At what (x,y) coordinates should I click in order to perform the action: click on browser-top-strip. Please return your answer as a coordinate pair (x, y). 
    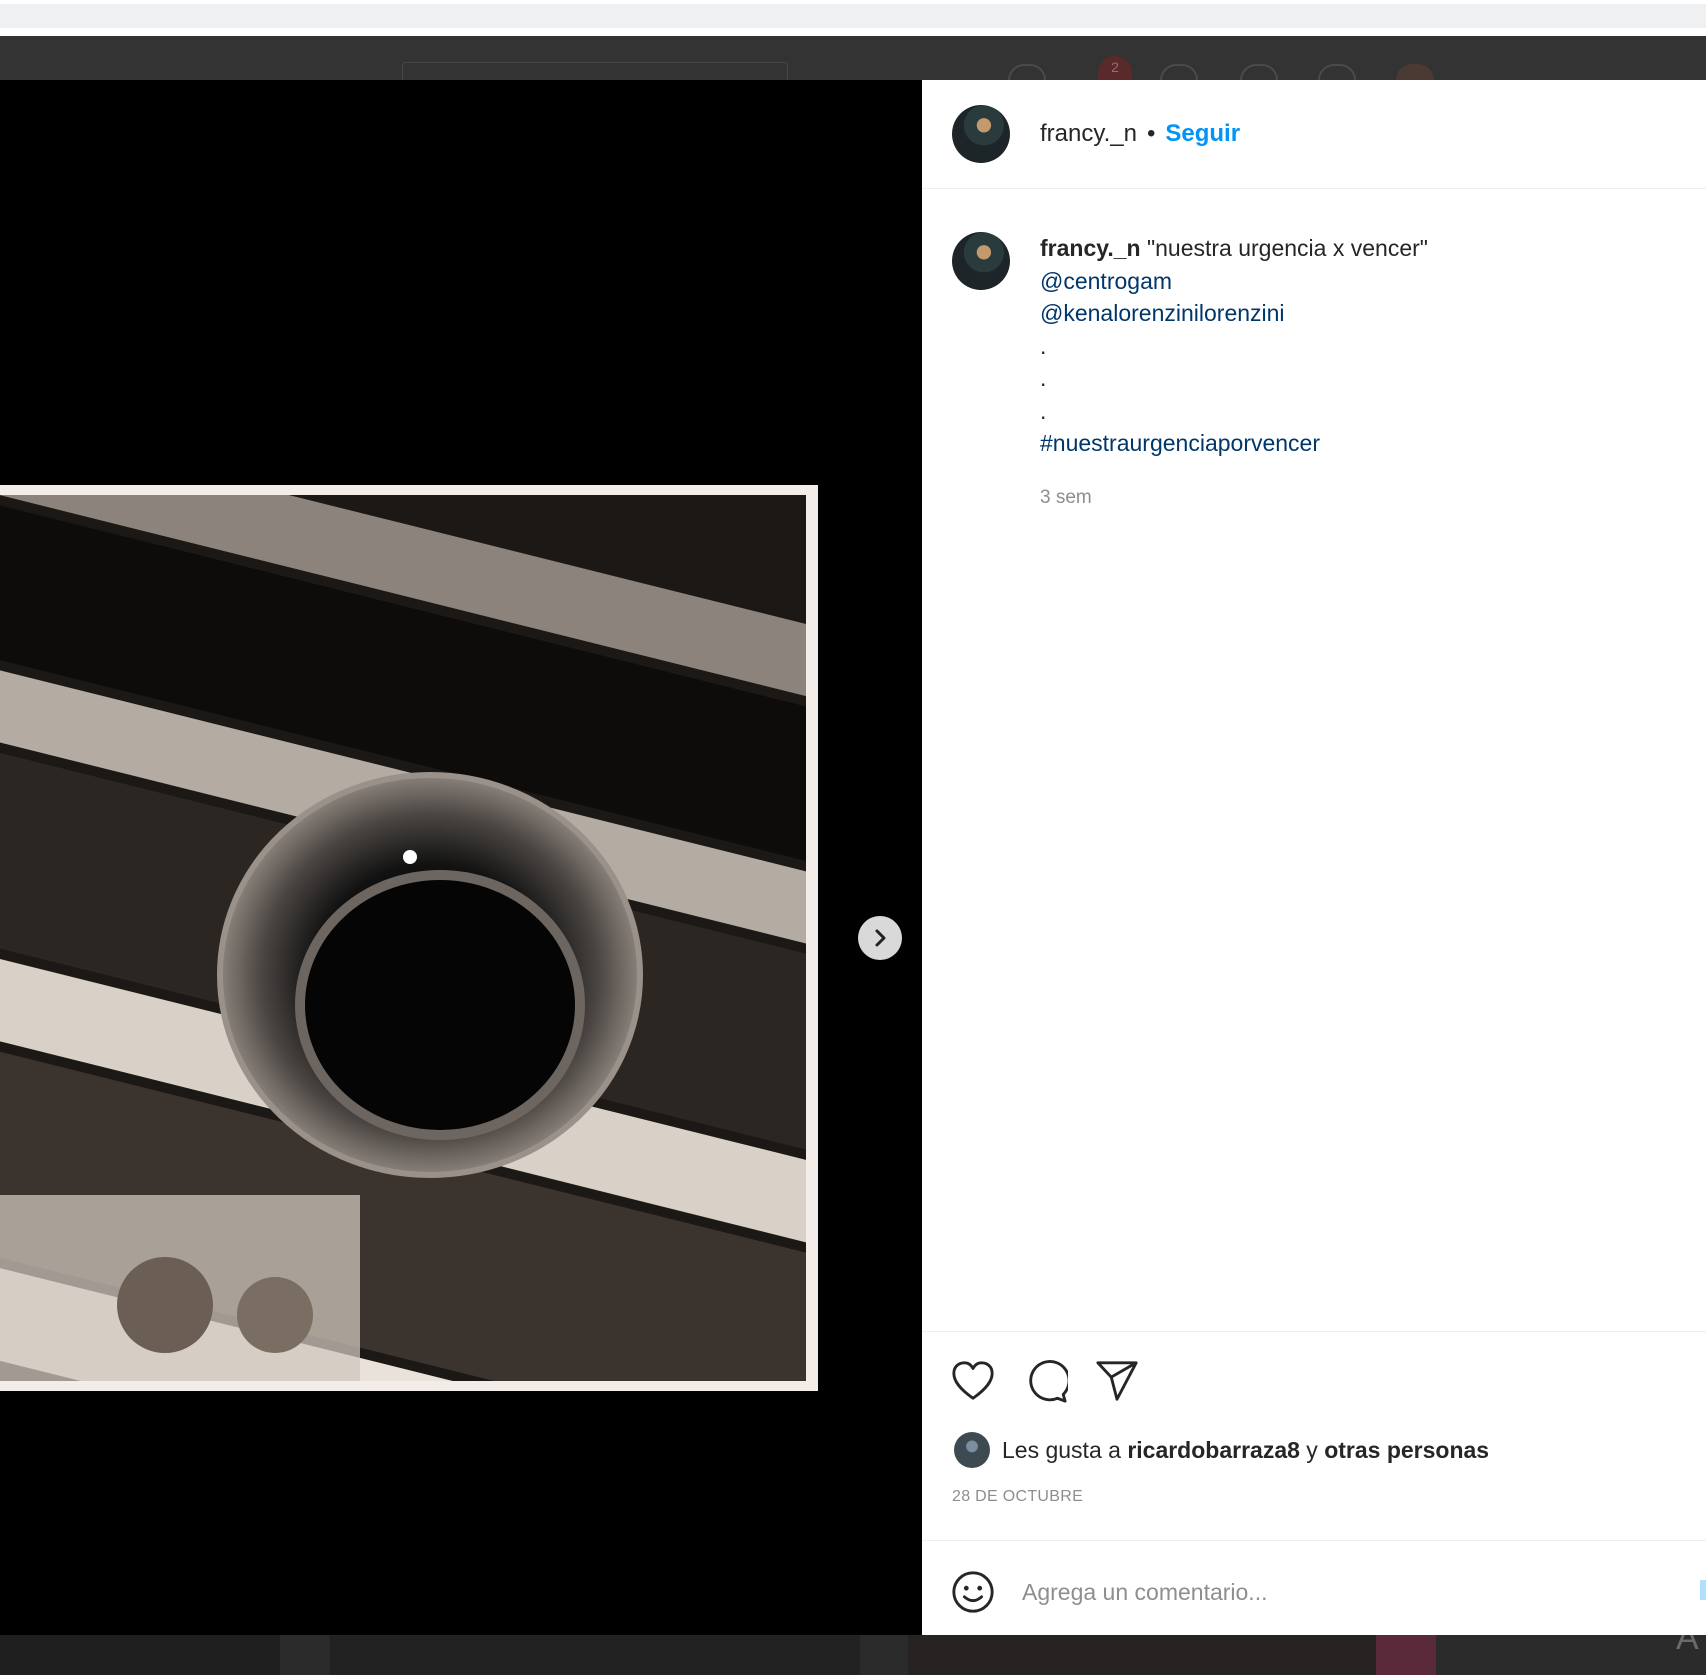
    Looking at the image, I should click on (853, 18).